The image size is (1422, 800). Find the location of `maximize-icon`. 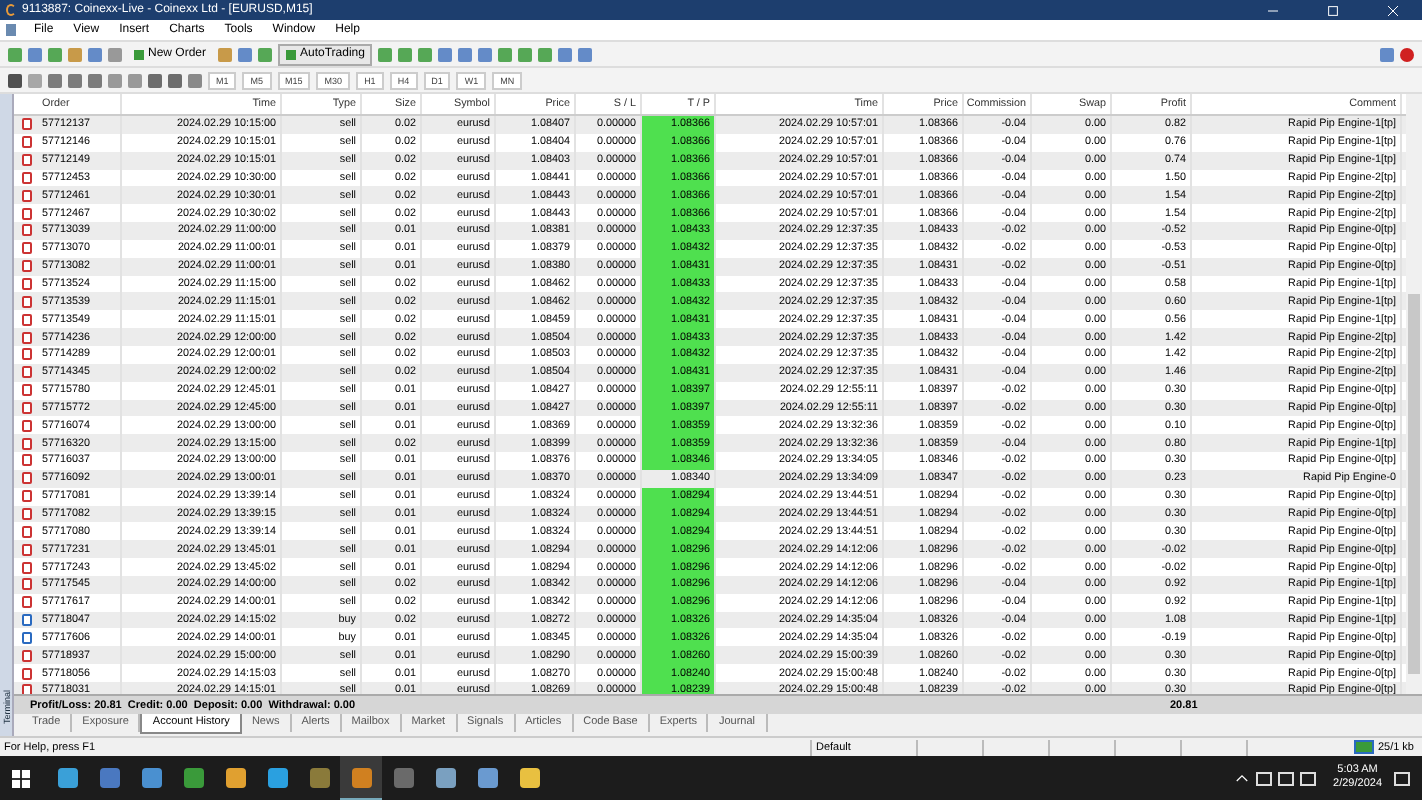

maximize-icon is located at coordinates (1332, 10).